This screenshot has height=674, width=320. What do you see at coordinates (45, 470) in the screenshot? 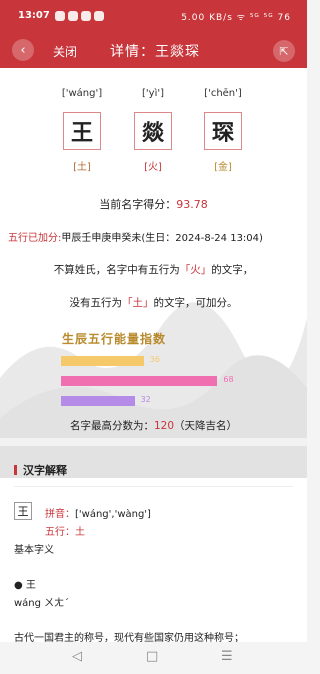
I see `section-title: 汉字解释` at bounding box center [45, 470].